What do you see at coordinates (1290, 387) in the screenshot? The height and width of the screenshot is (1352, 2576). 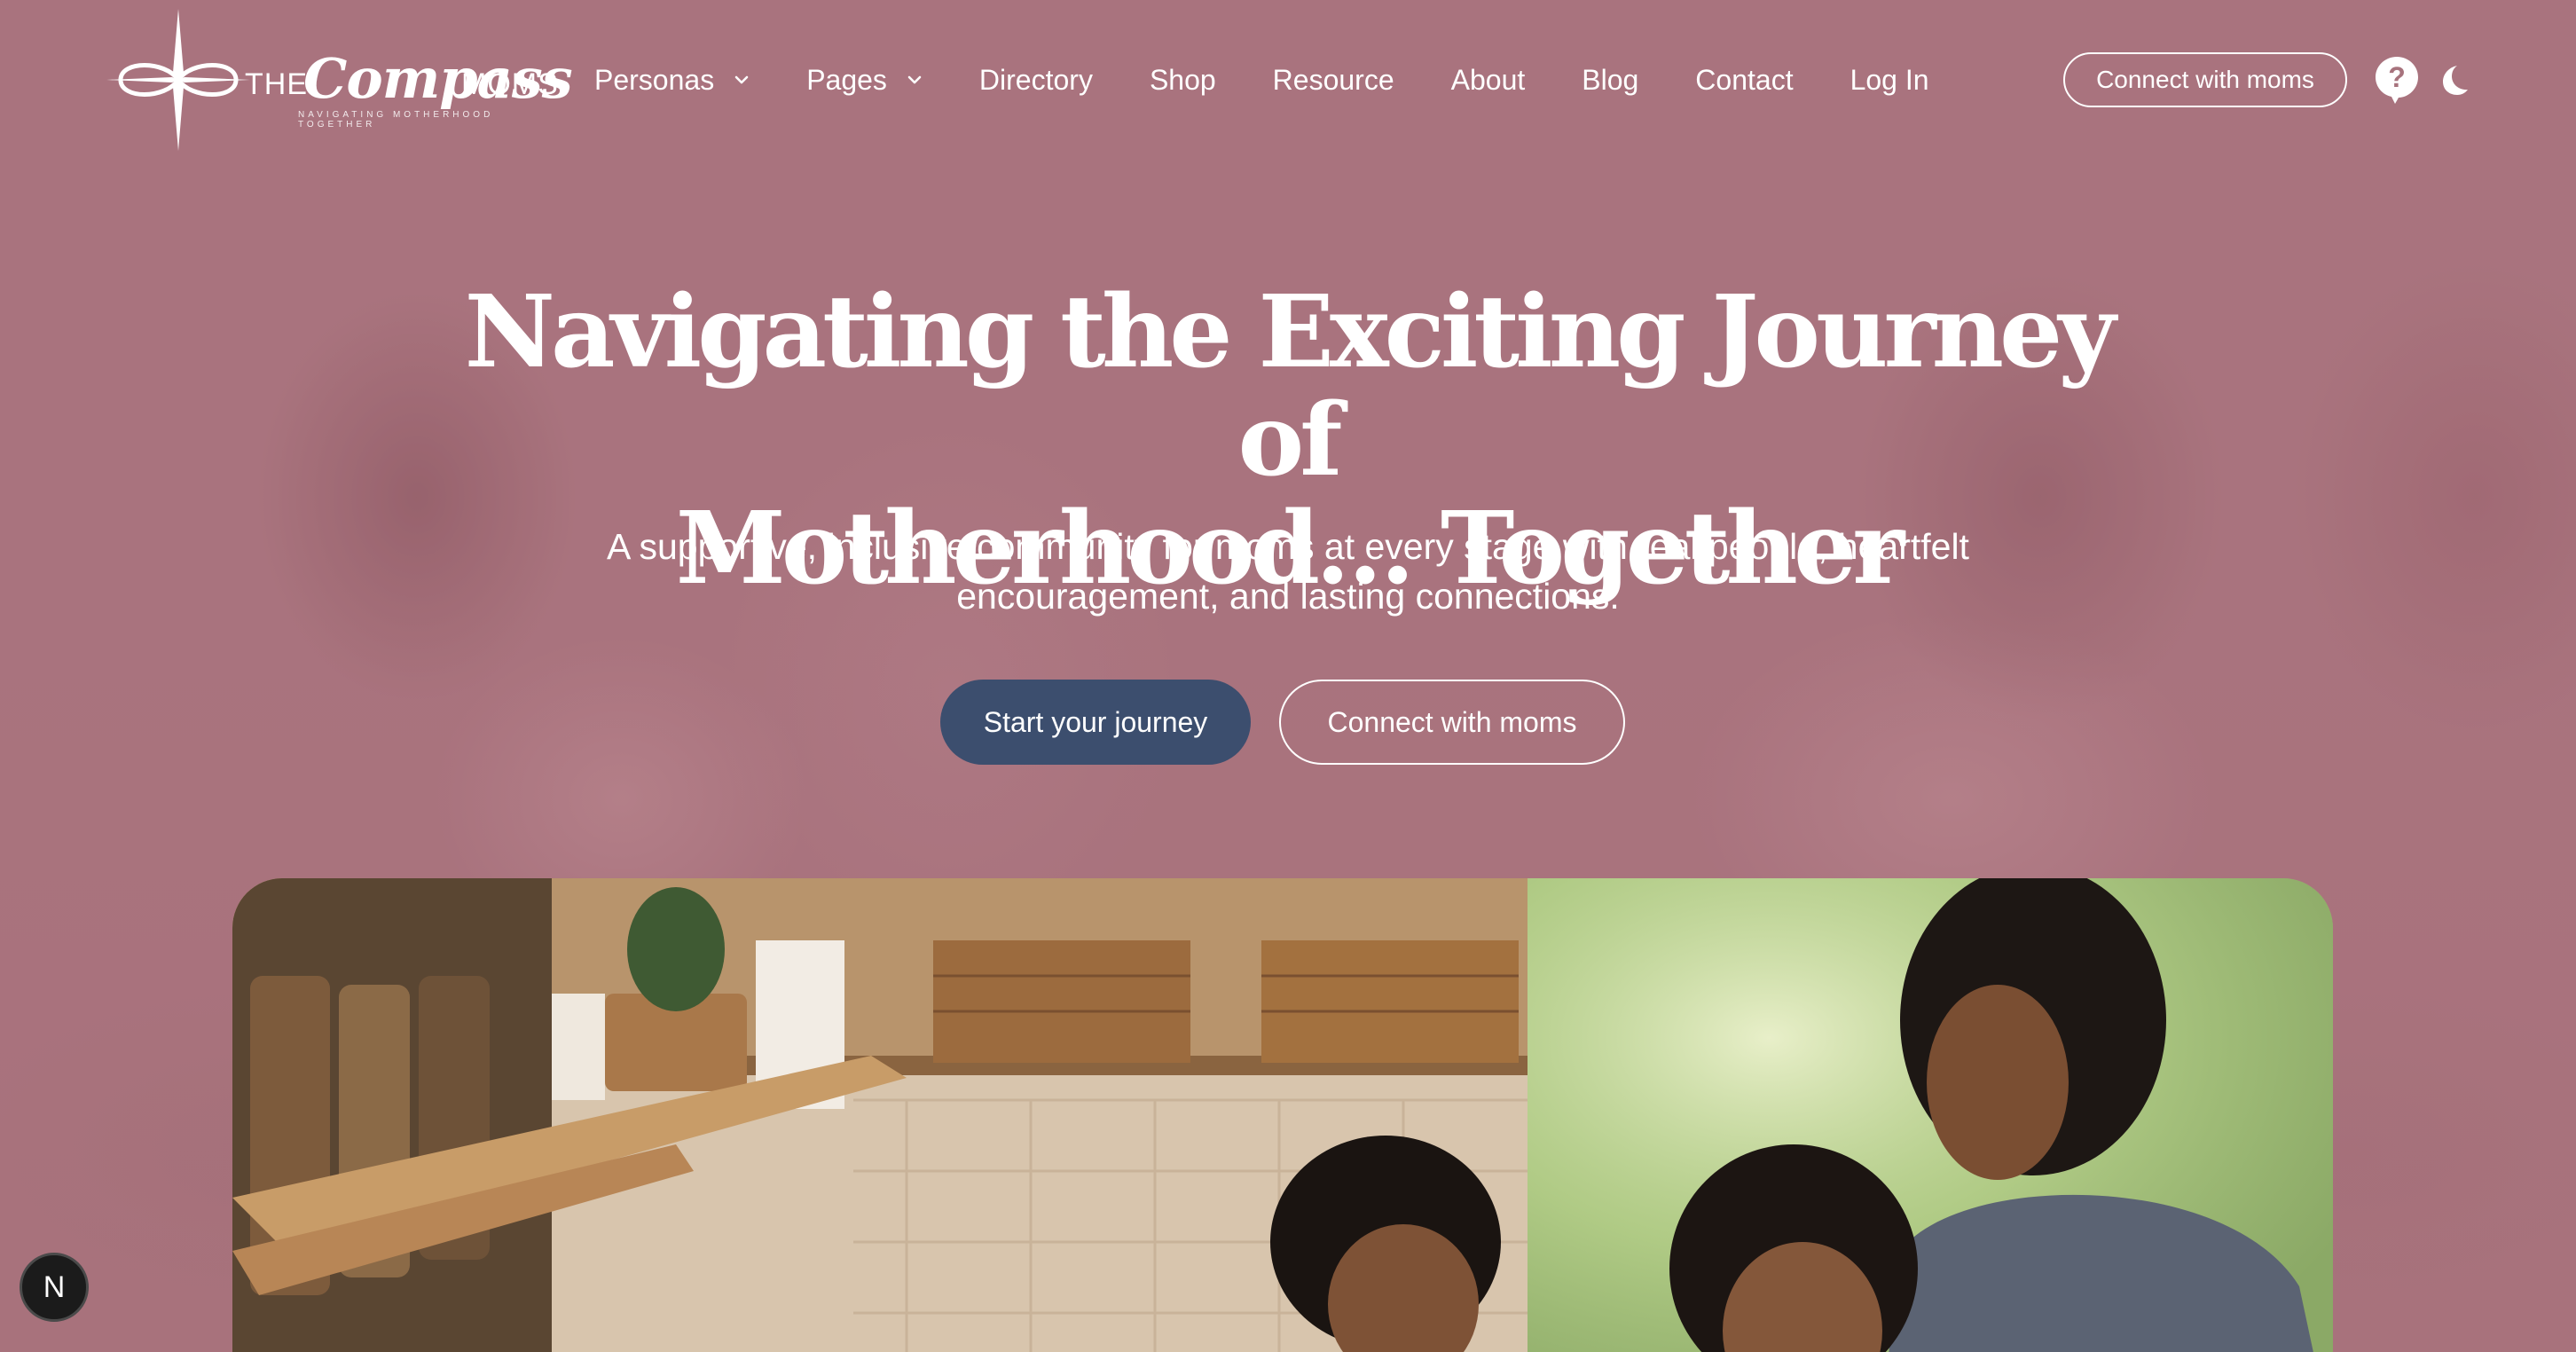 I see `hero-title-line1: Navigating the Exciting Journey of` at bounding box center [1290, 387].